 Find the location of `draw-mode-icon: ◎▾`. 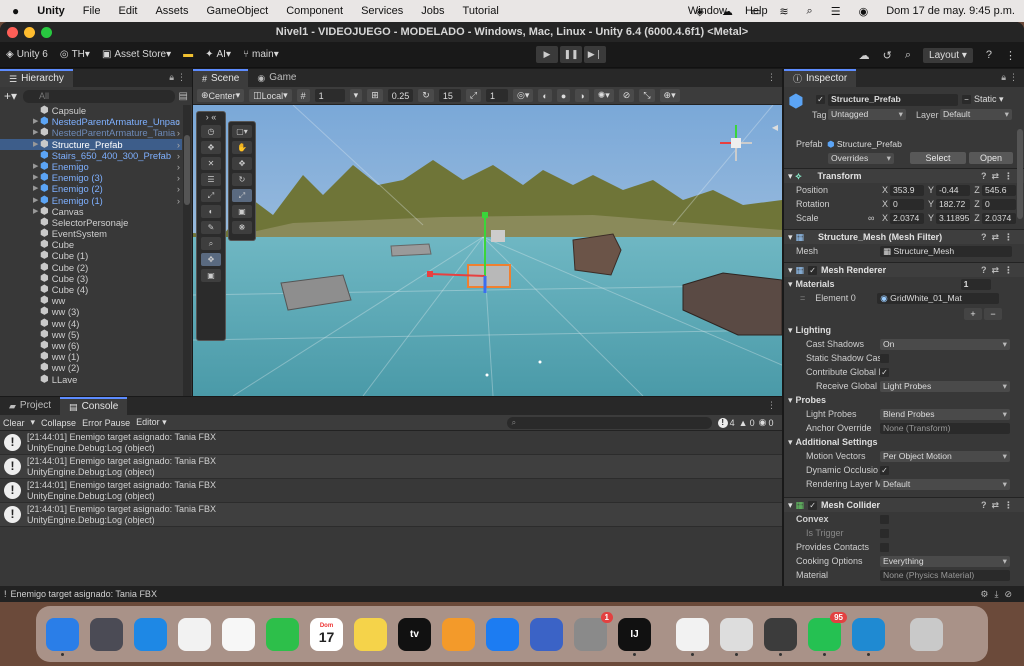

draw-mode-icon: ◎▾ is located at coordinates (523, 95).